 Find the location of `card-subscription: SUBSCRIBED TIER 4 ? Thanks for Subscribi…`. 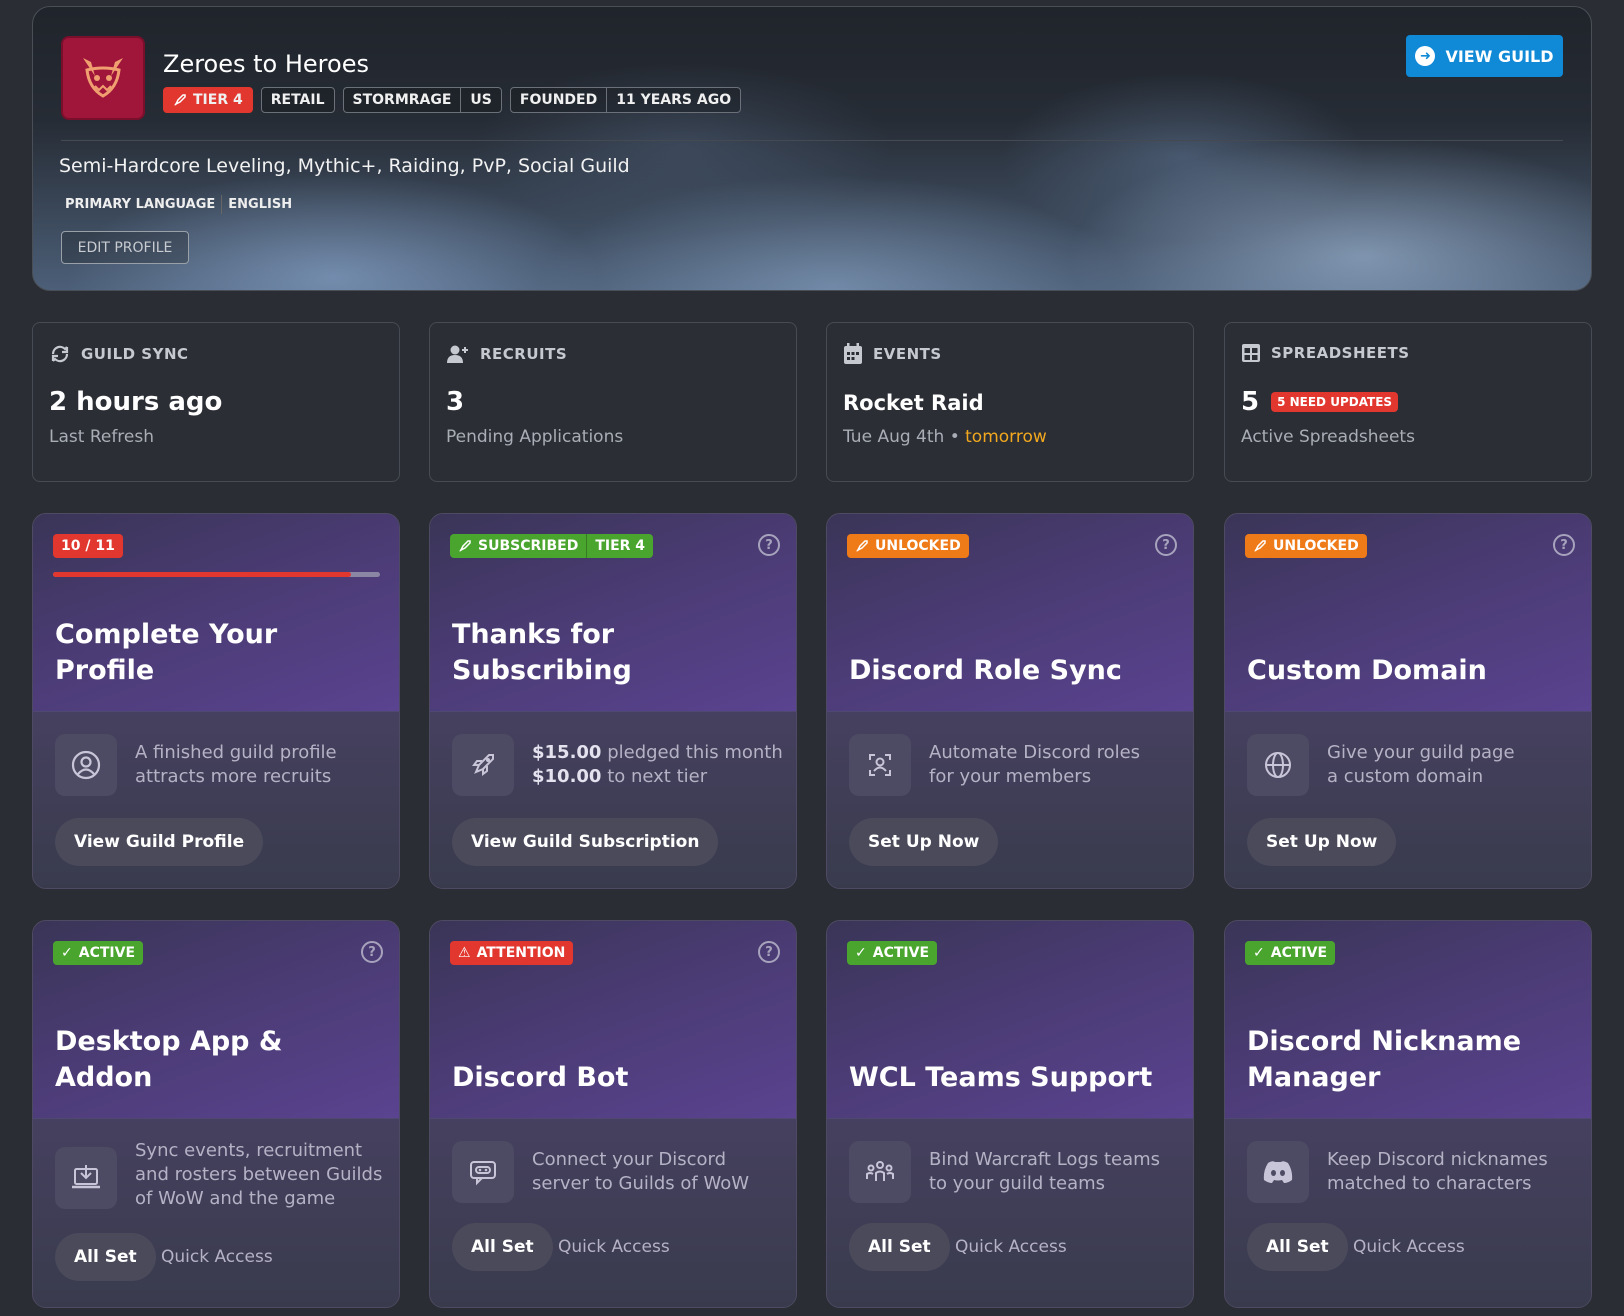

card-subscription: SUBSCRIBED TIER 4 ? Thanks for Subscribi… is located at coordinates (613, 701).